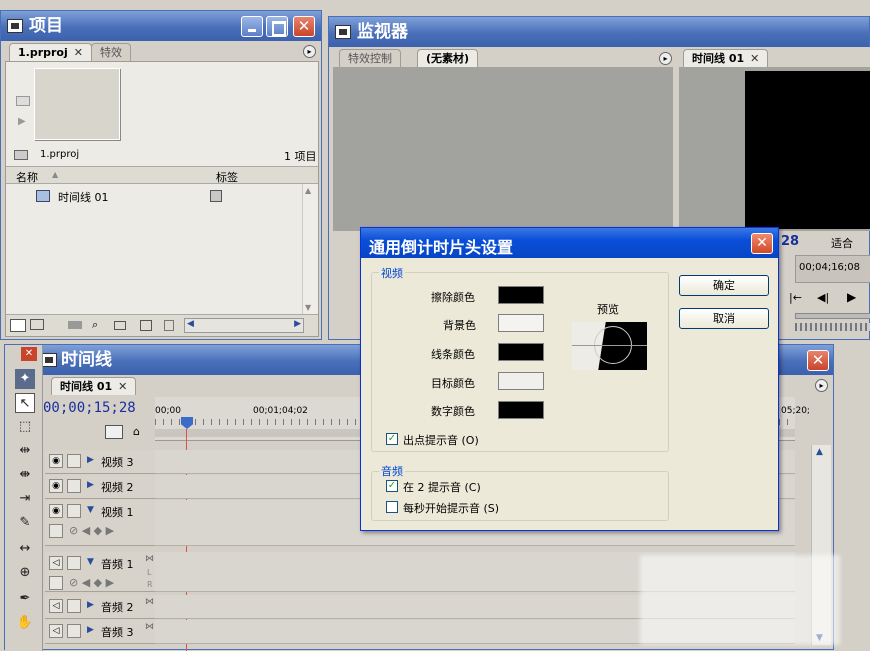 The height and width of the screenshot is (651, 870). I want to click on maximize-button, so click(277, 26).